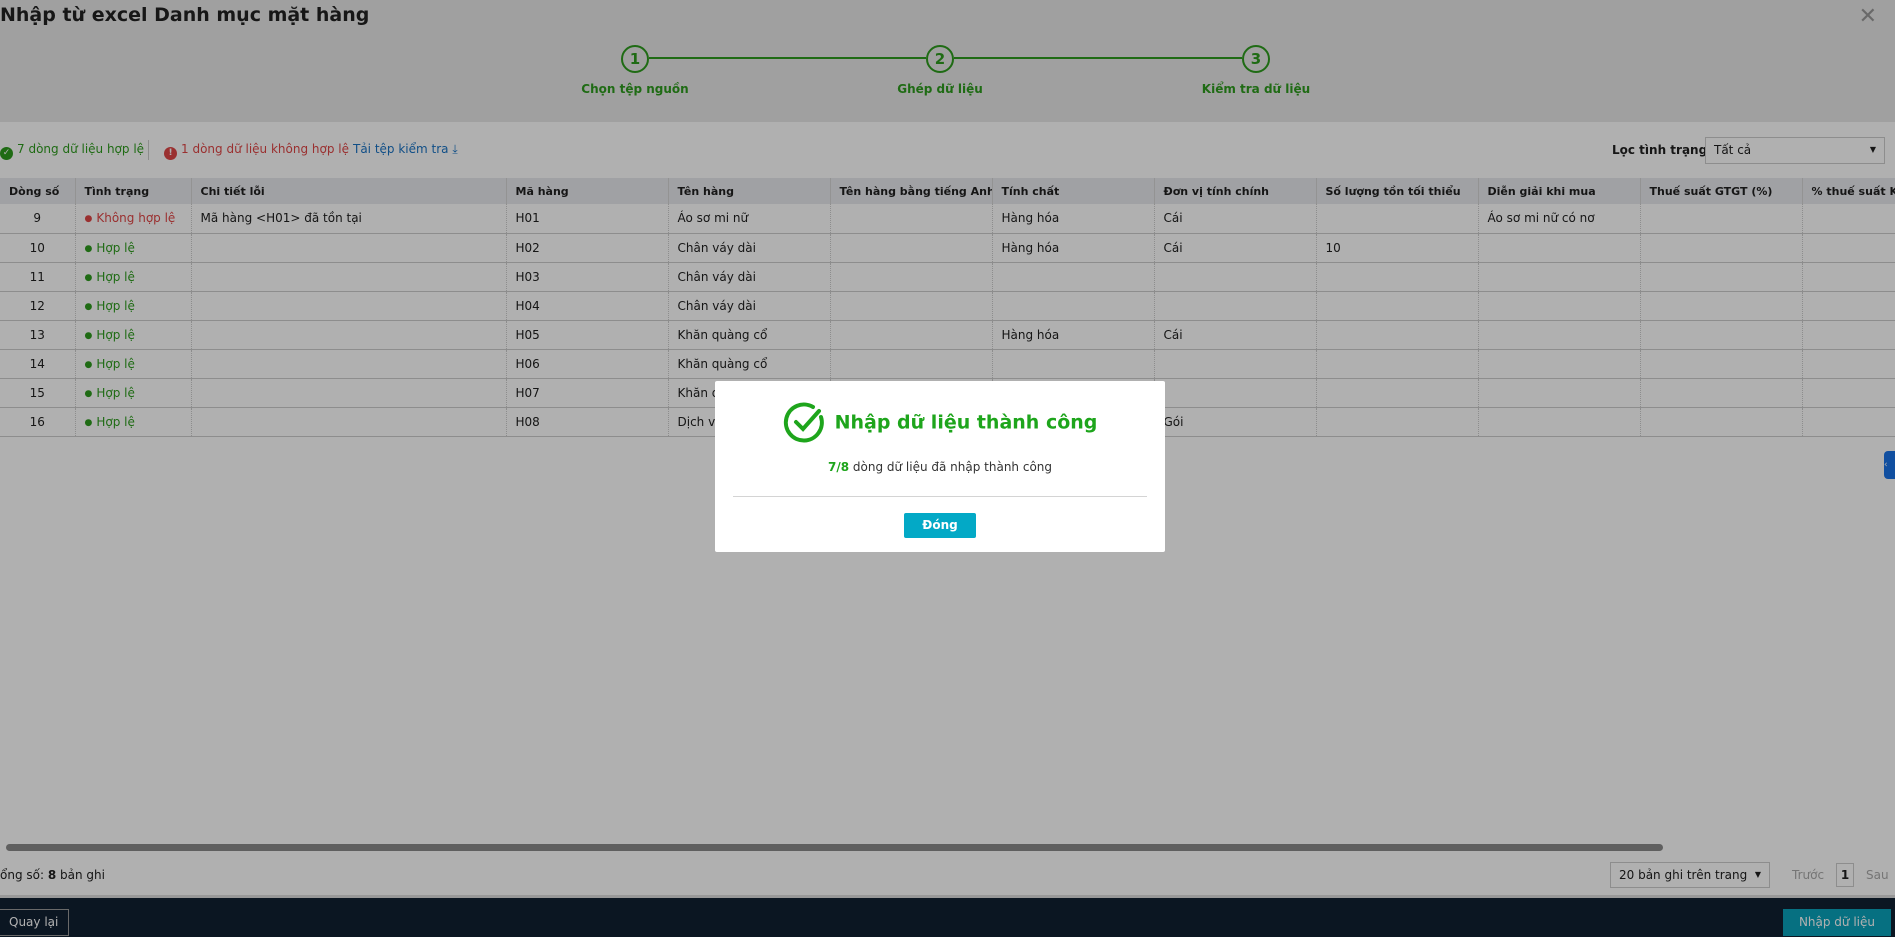  I want to click on success-message: 7/8 dòng dữ liệu đã nhập thành công, so click(940, 467).